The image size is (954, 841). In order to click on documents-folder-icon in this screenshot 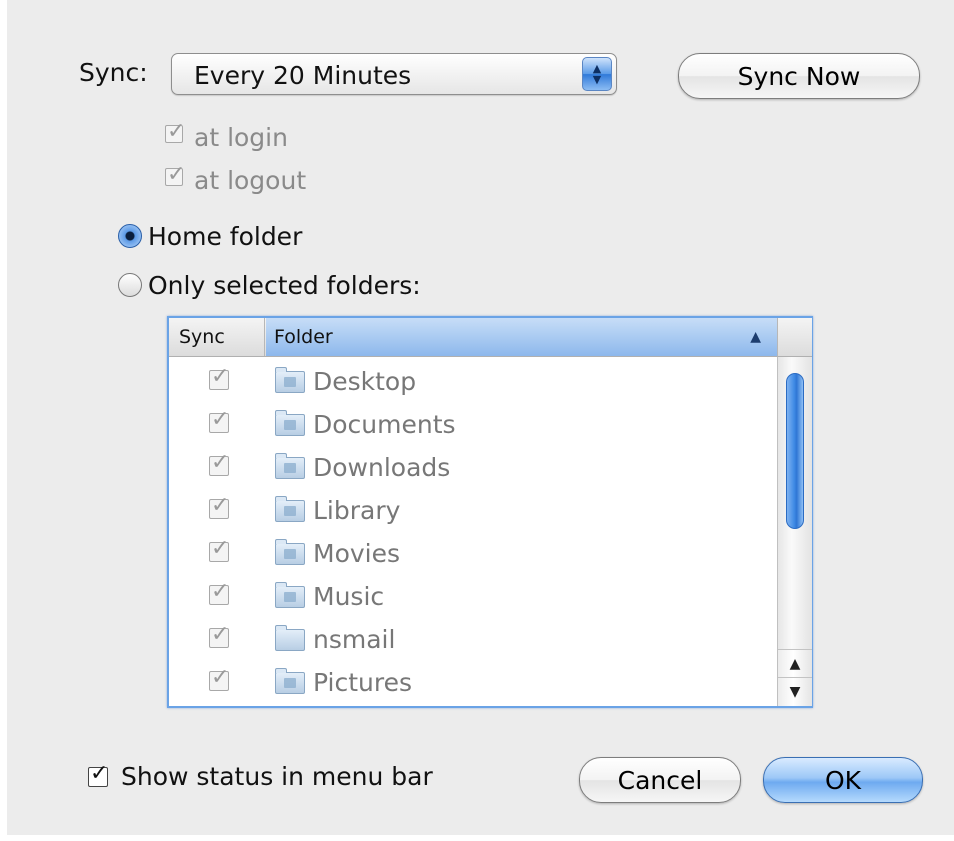, I will do `click(290, 423)`.